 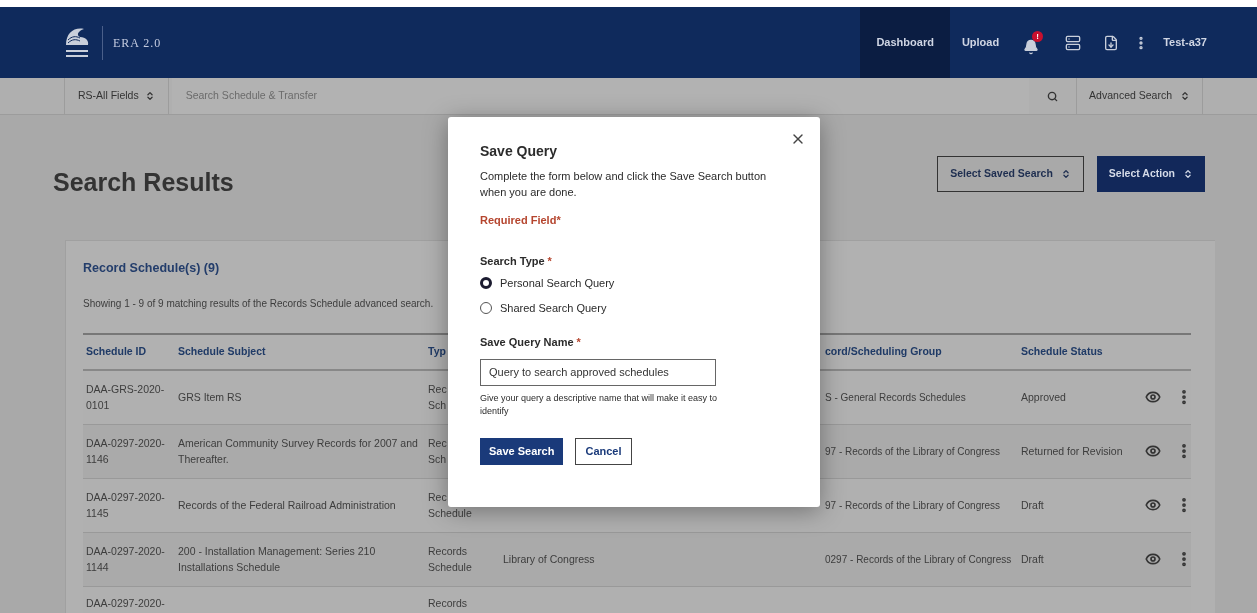 What do you see at coordinates (1010, 173) in the screenshot?
I see `select-saved-search-button: Select Saved Search` at bounding box center [1010, 173].